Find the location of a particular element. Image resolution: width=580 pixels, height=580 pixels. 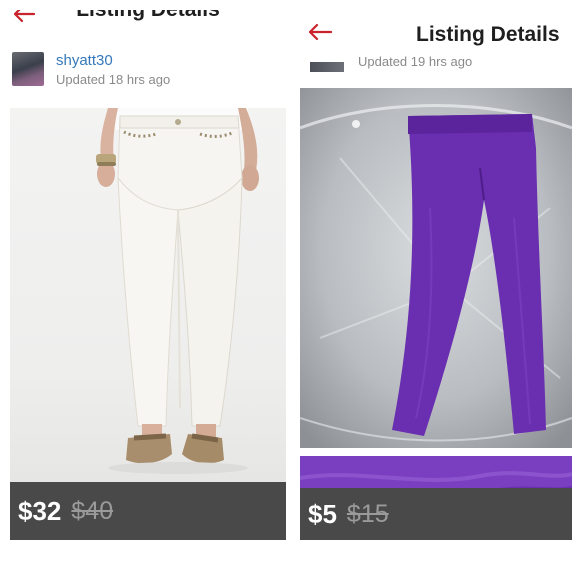

original-price: $15 is located at coordinates (367, 513).